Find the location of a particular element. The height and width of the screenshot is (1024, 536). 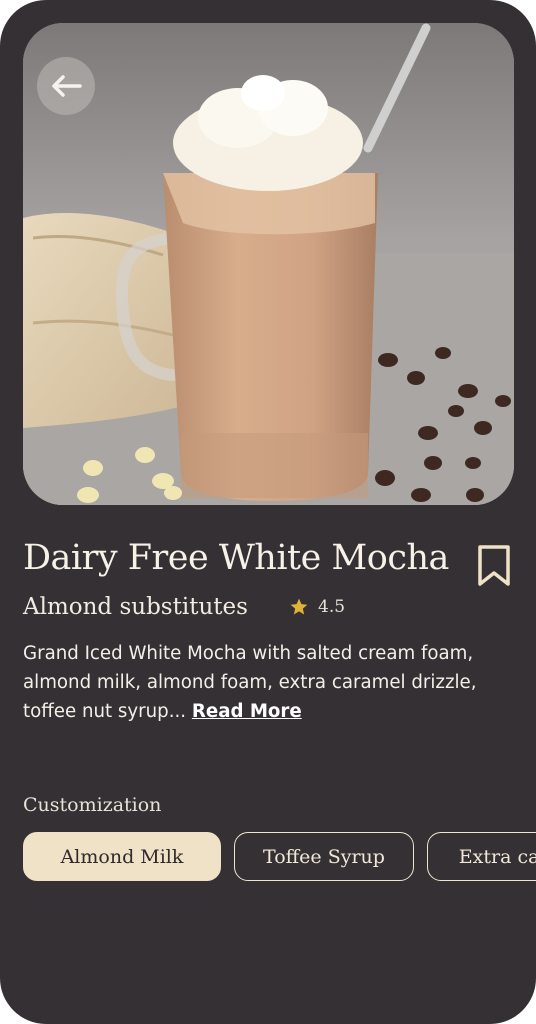

bookmark-button is located at coordinates (494, 566).